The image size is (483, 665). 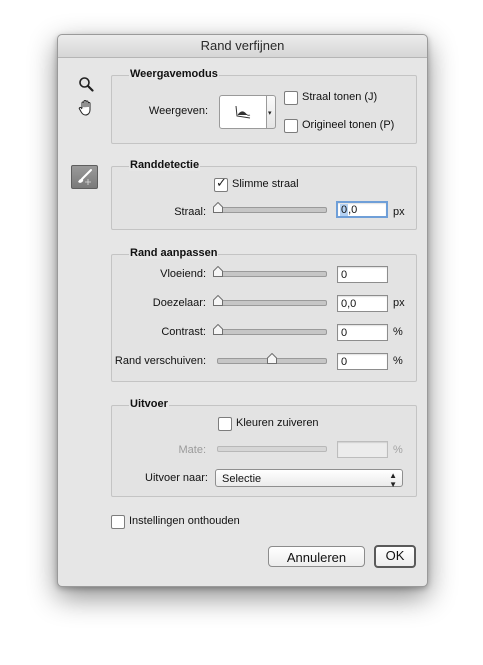 What do you see at coordinates (316, 556) in the screenshot?
I see `cancel-button: Annuleren` at bounding box center [316, 556].